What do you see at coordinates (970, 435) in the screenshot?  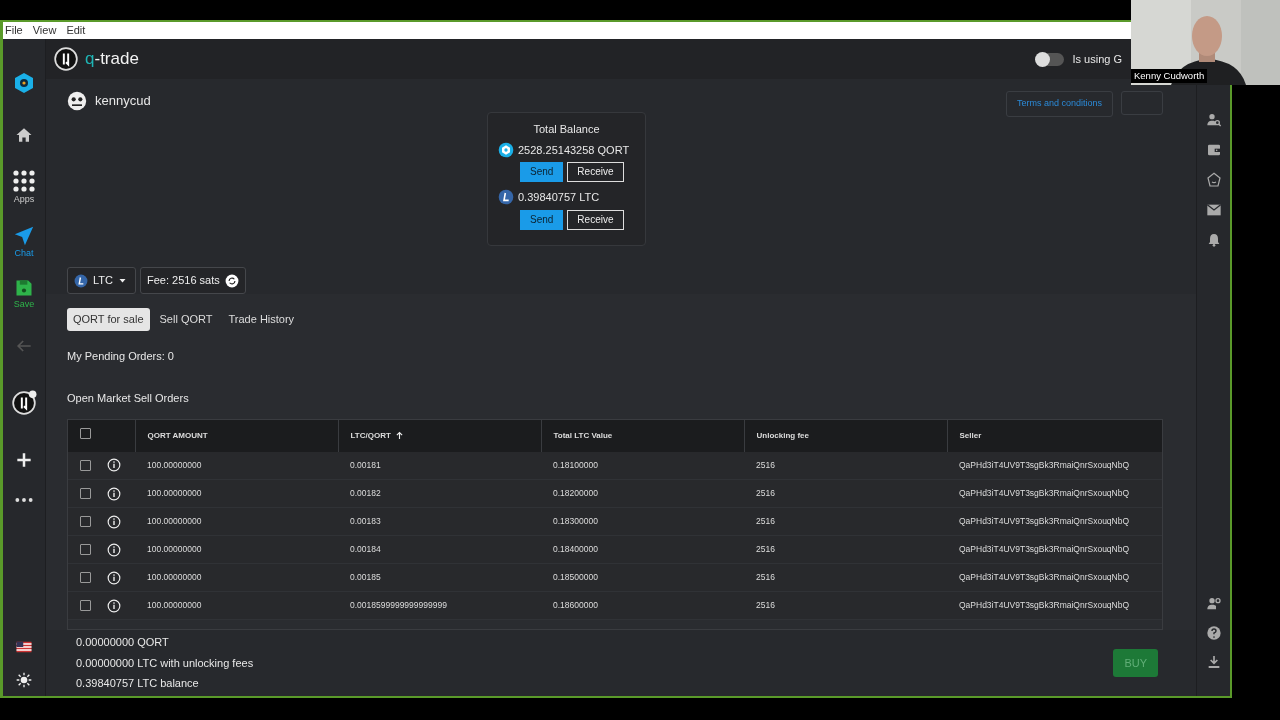 I see `column-header: Seller` at bounding box center [970, 435].